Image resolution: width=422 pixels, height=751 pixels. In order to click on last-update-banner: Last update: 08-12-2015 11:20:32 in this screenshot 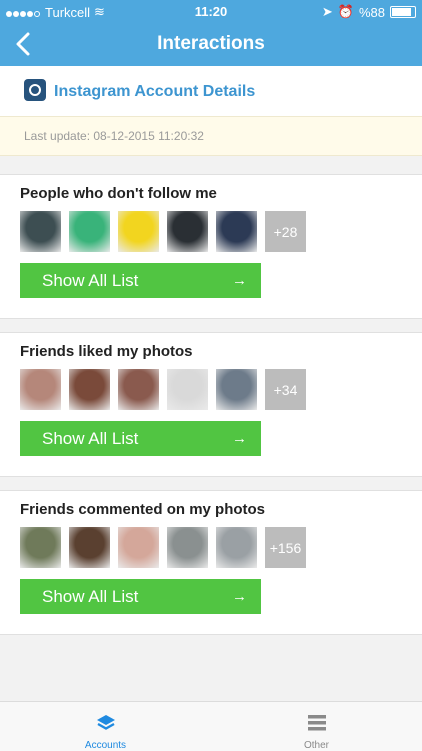, I will do `click(211, 136)`.